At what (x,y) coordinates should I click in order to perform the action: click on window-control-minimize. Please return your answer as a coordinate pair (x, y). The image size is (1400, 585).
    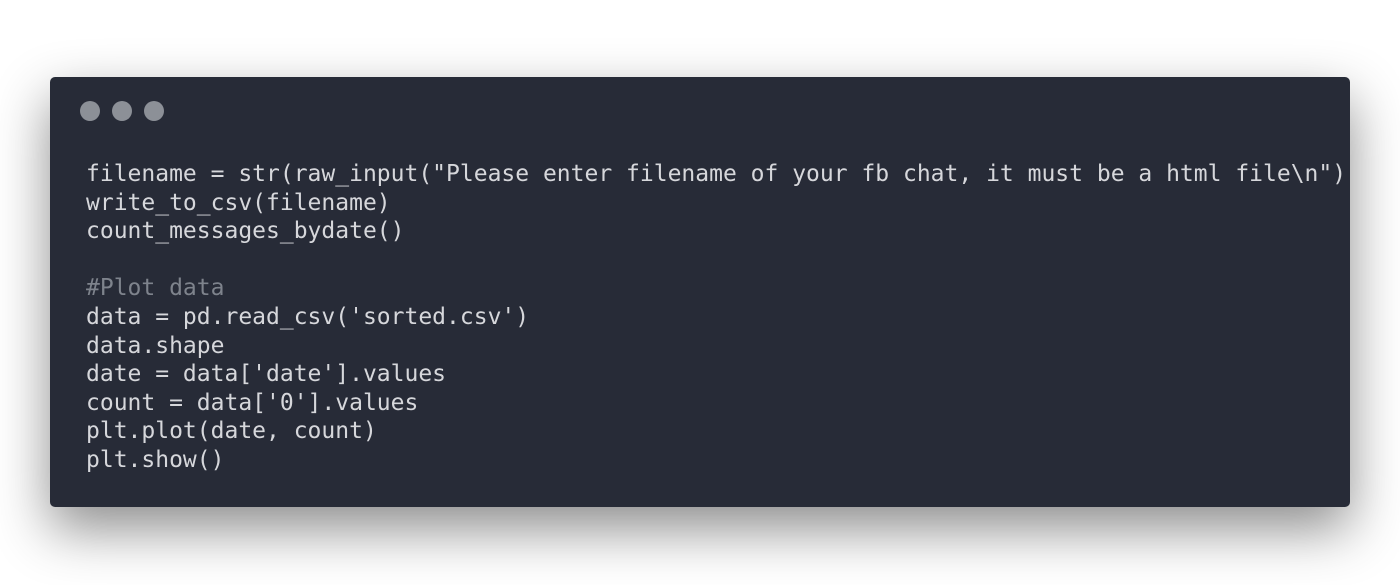
    Looking at the image, I should click on (122, 111).